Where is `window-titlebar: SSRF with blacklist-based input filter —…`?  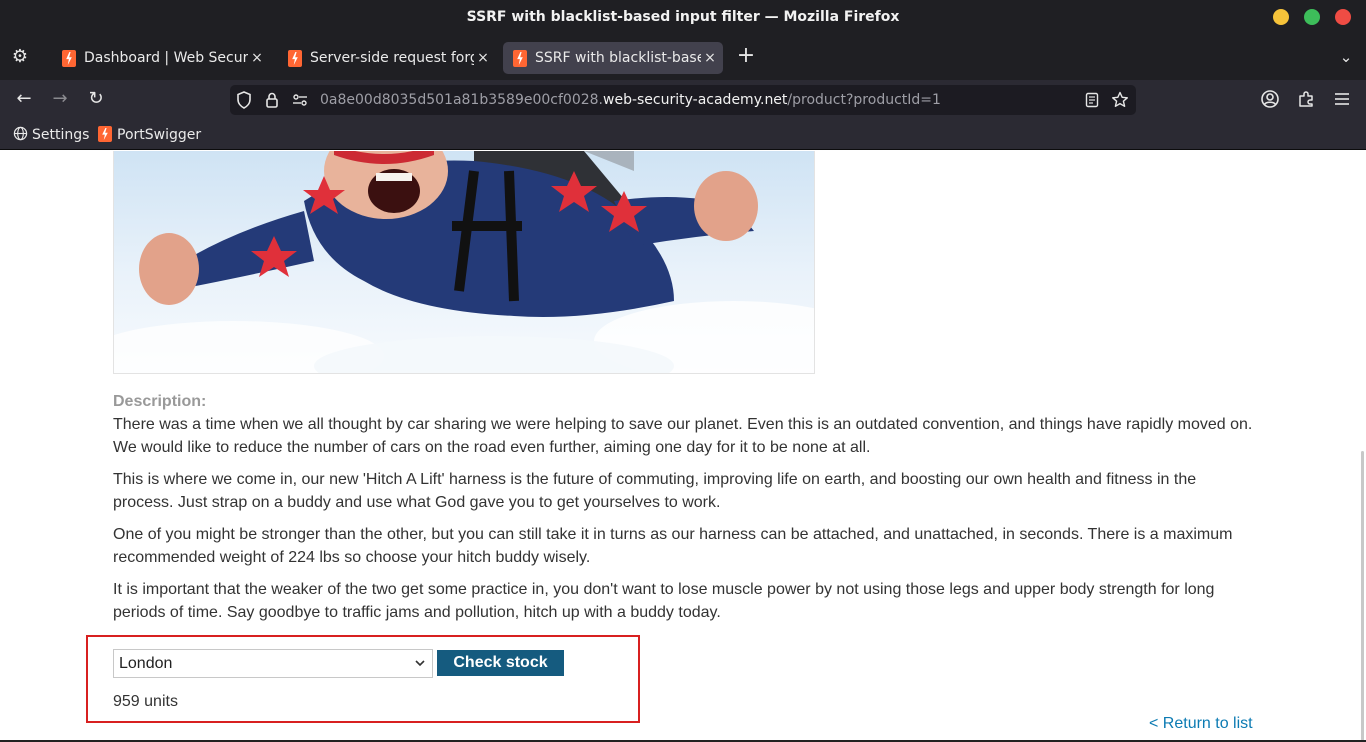
window-titlebar: SSRF with blacklist-based input filter —… is located at coordinates (683, 17).